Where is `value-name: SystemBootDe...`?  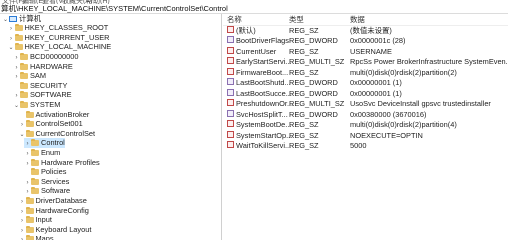 value-name: SystemBootDe... is located at coordinates (264, 125).